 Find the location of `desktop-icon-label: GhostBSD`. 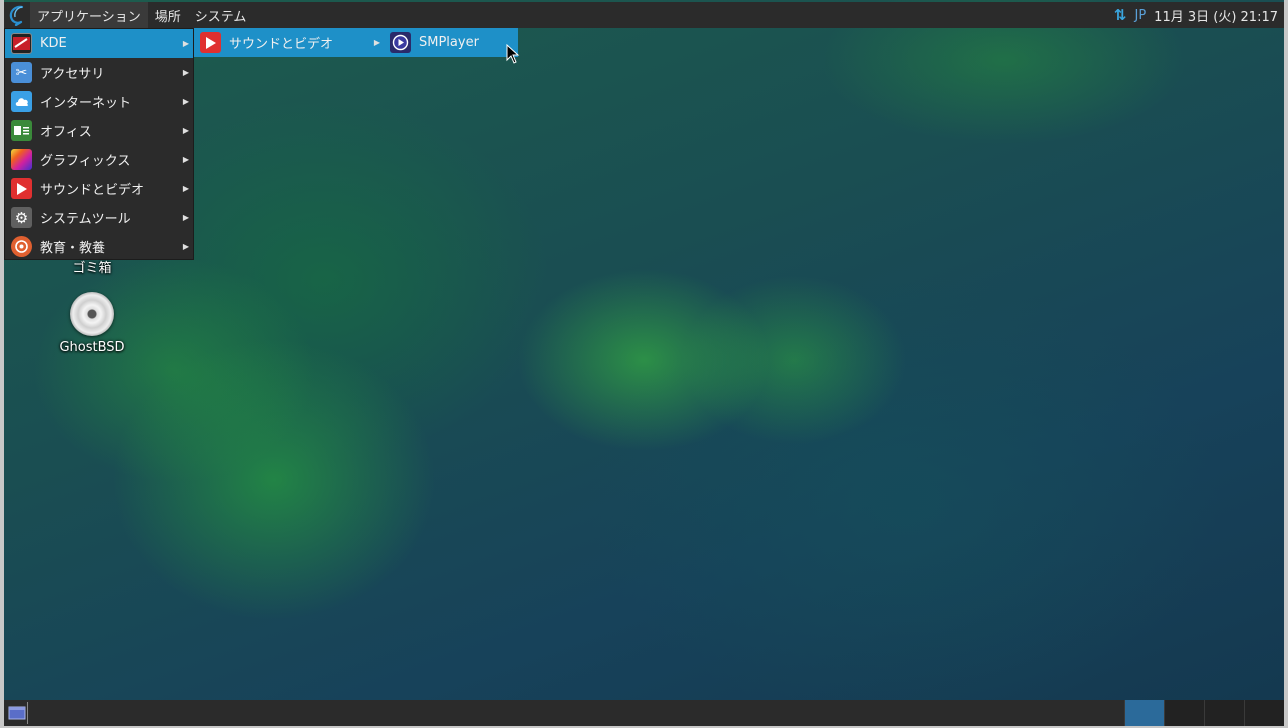

desktop-icon-label: GhostBSD is located at coordinates (92, 347).